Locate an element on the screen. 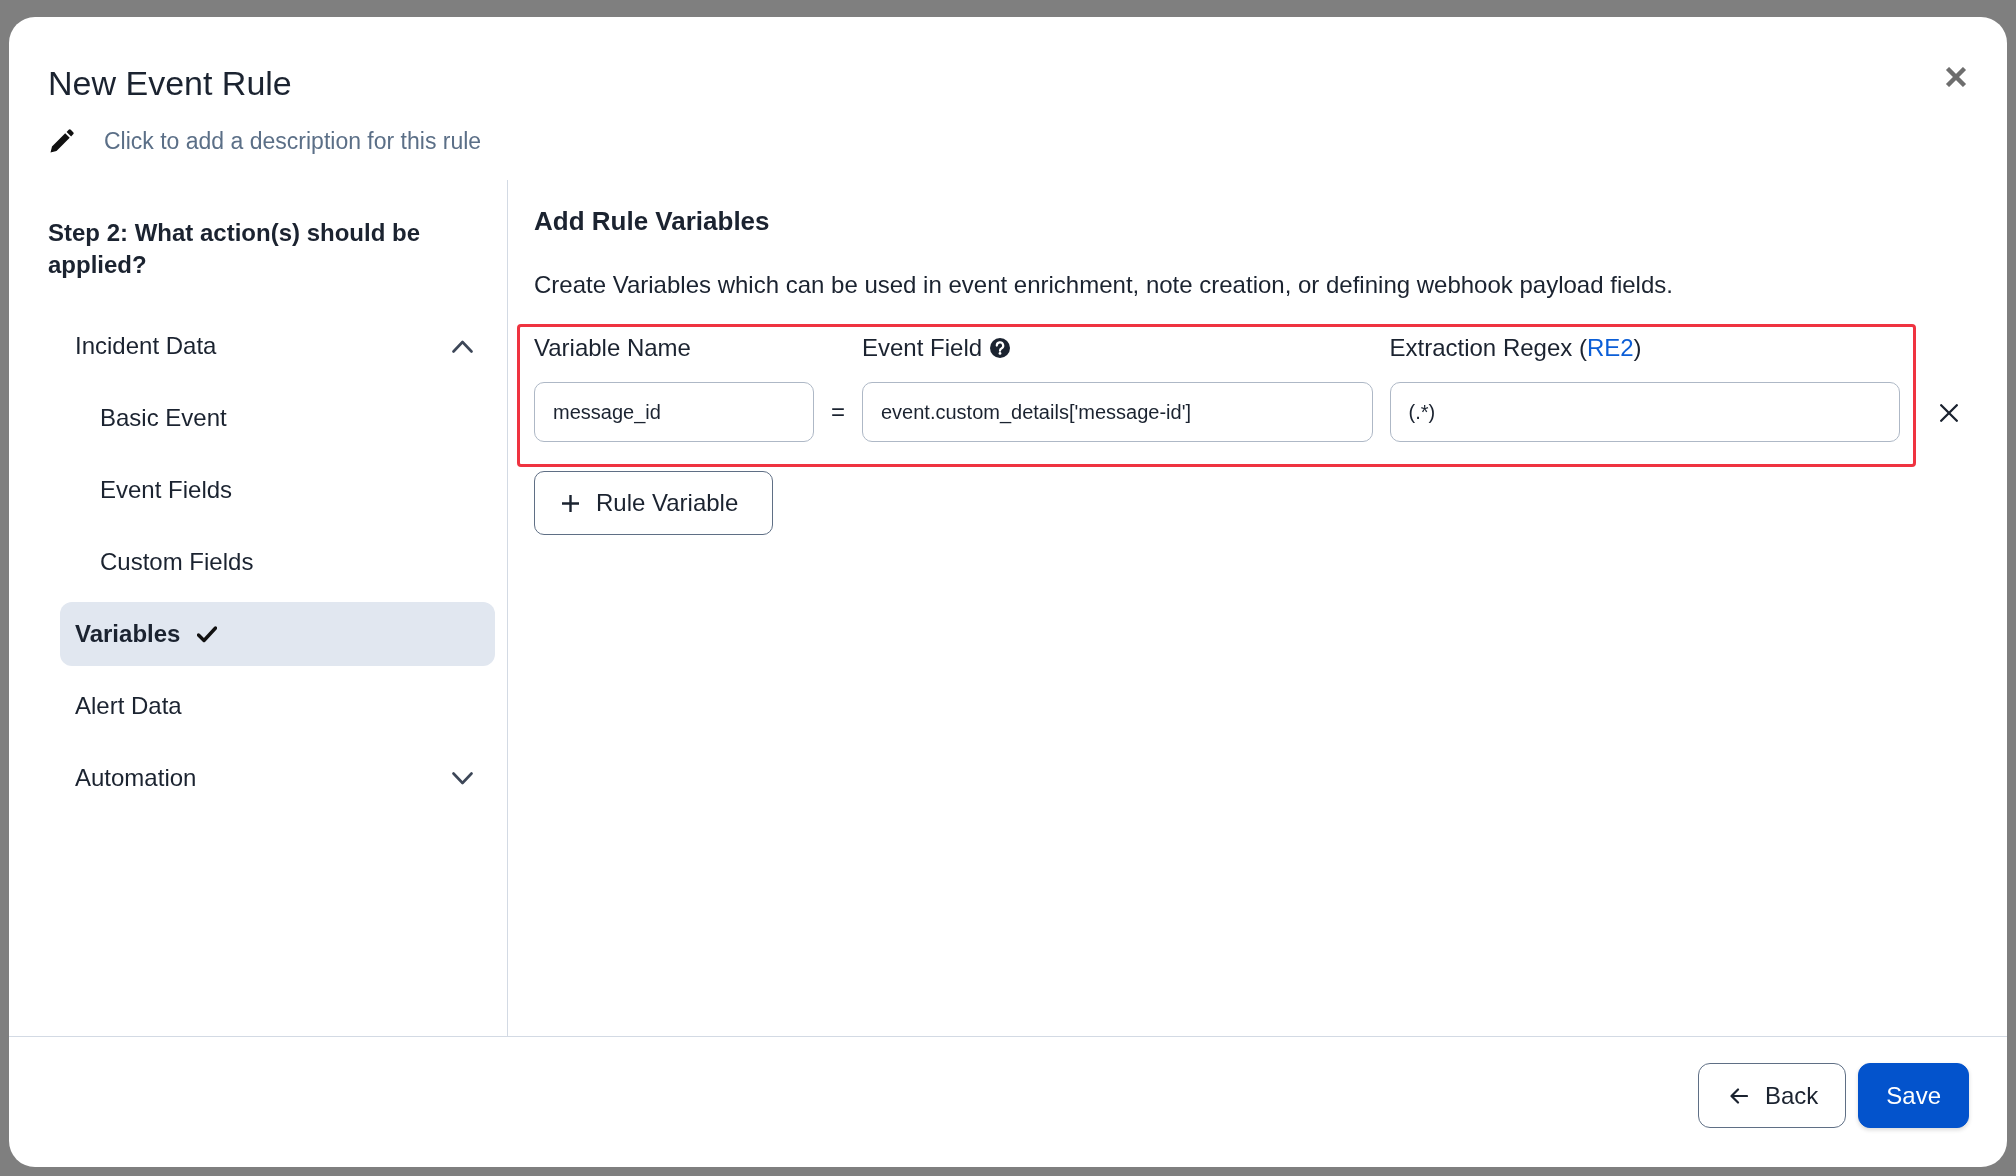  pencil-icon is located at coordinates (62, 141).